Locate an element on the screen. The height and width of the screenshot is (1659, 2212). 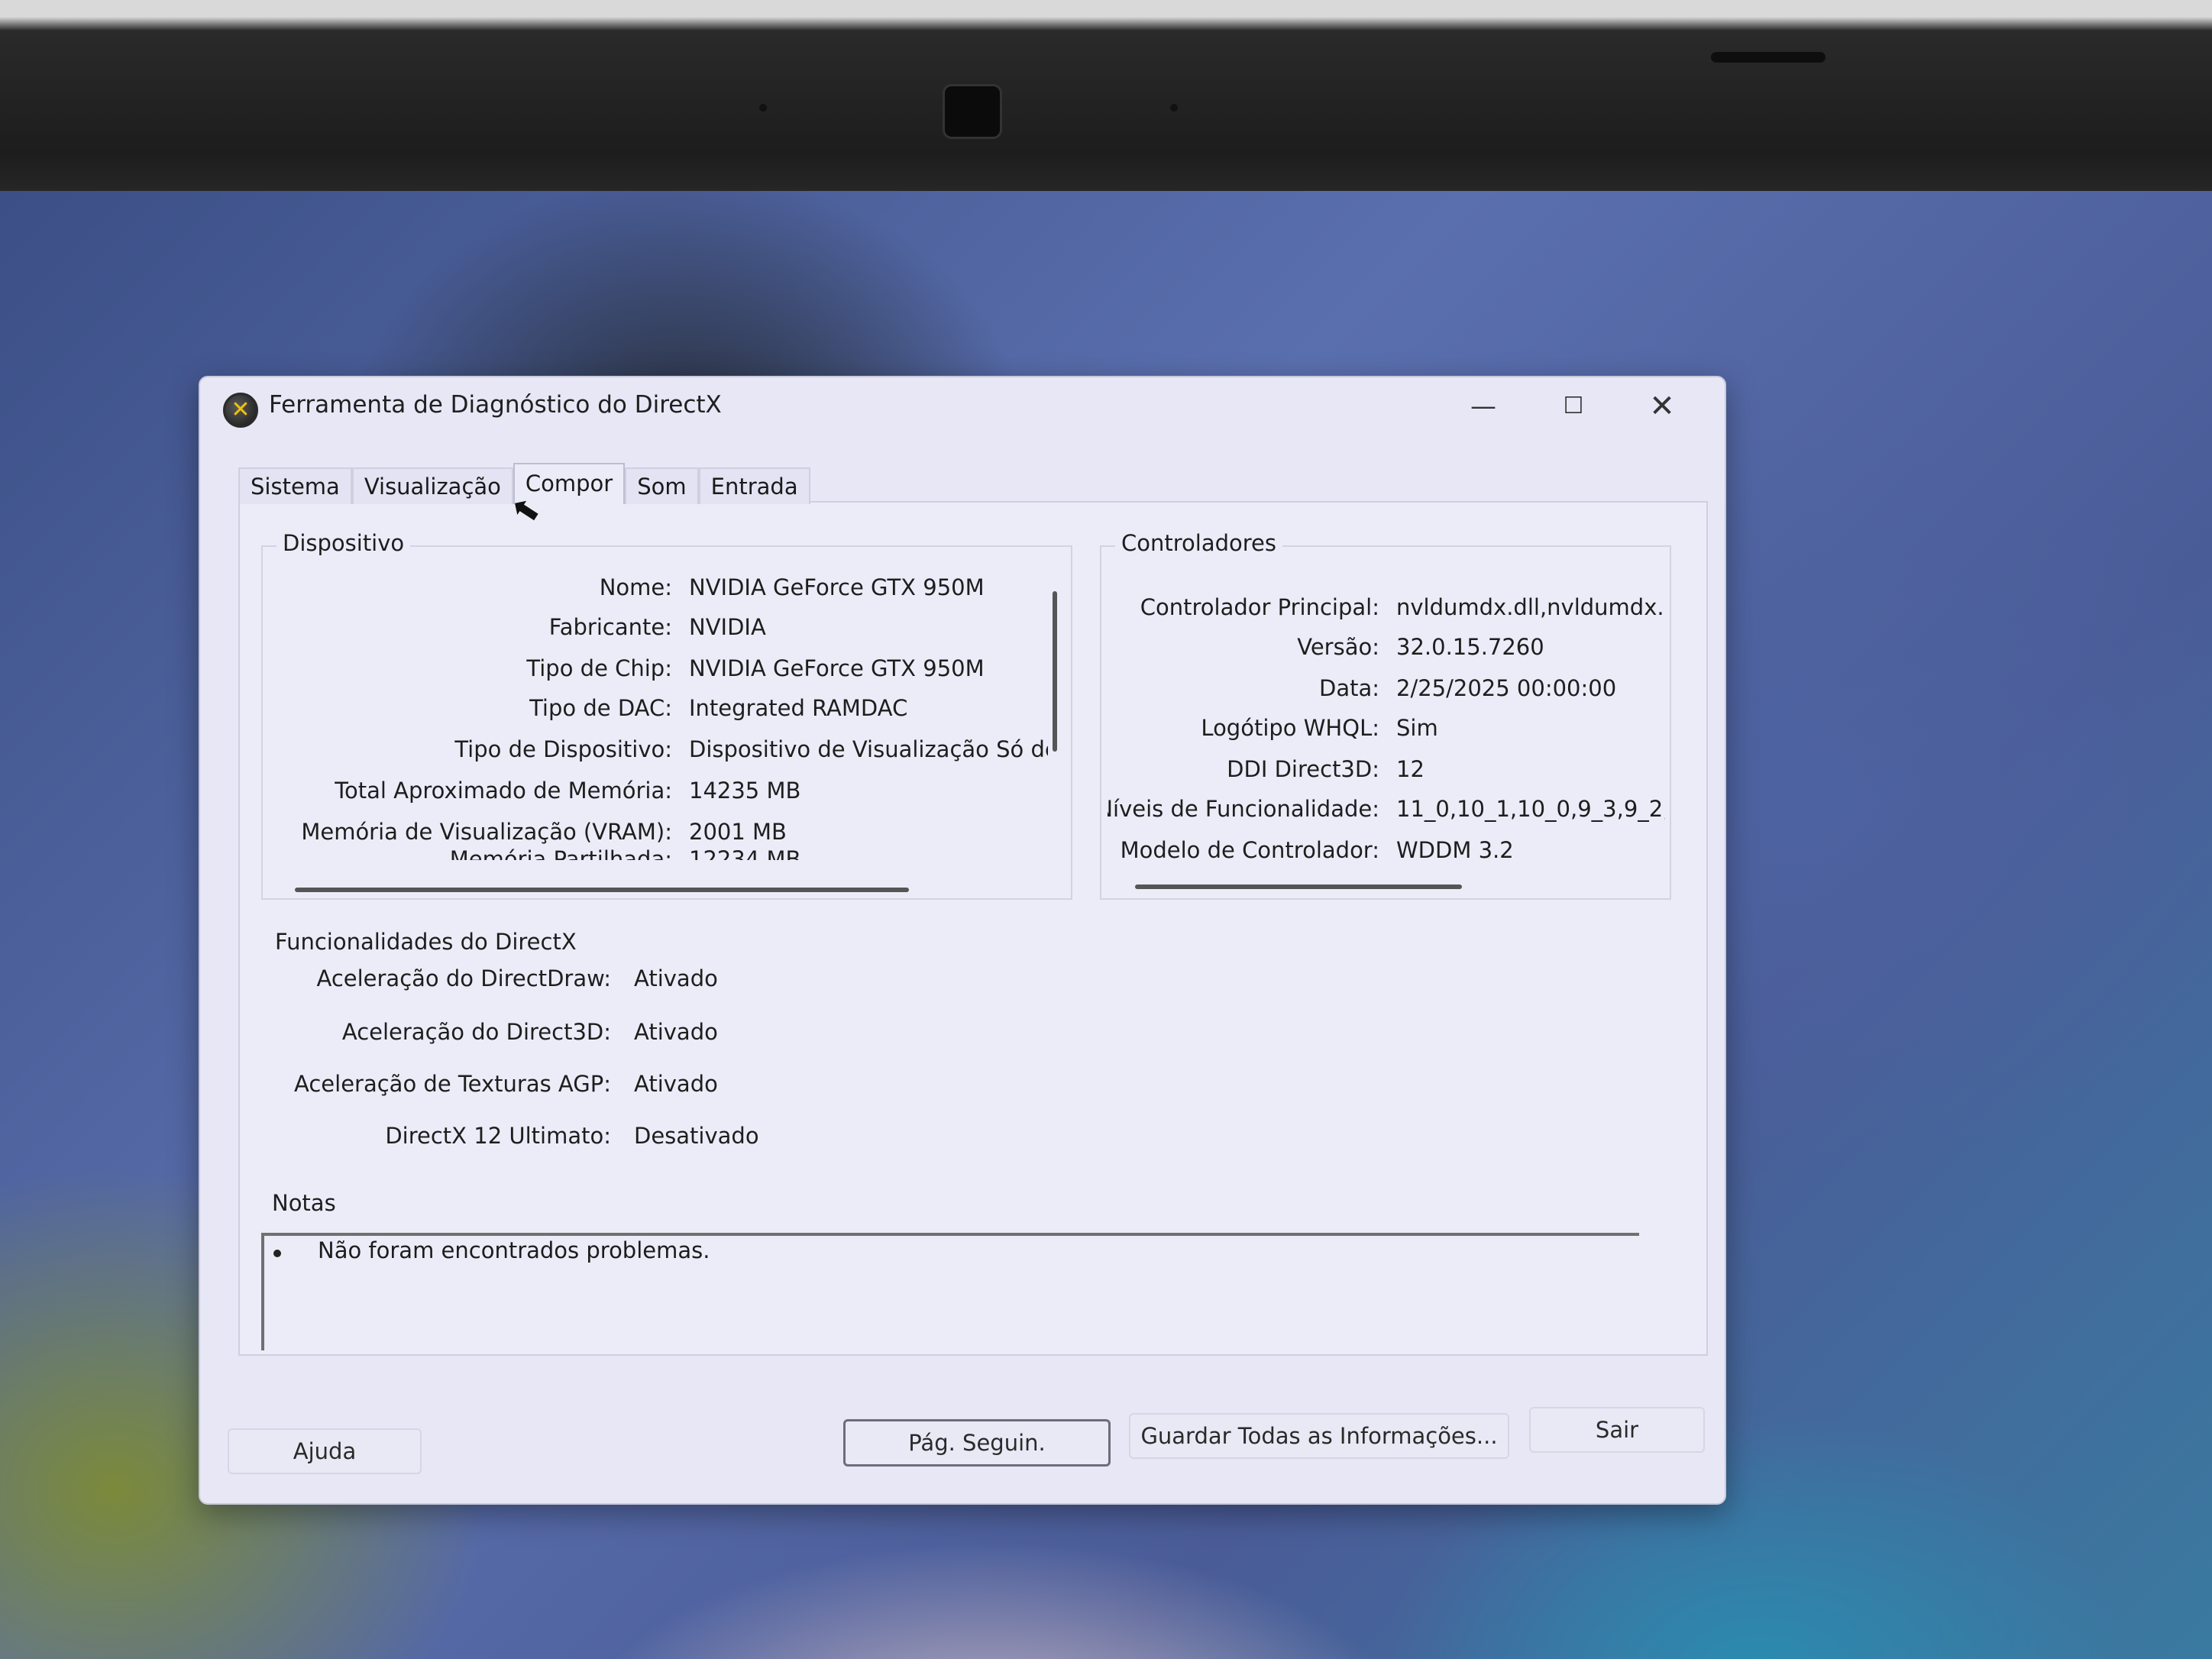
driver-key: Versão: is located at coordinates (1338, 647).